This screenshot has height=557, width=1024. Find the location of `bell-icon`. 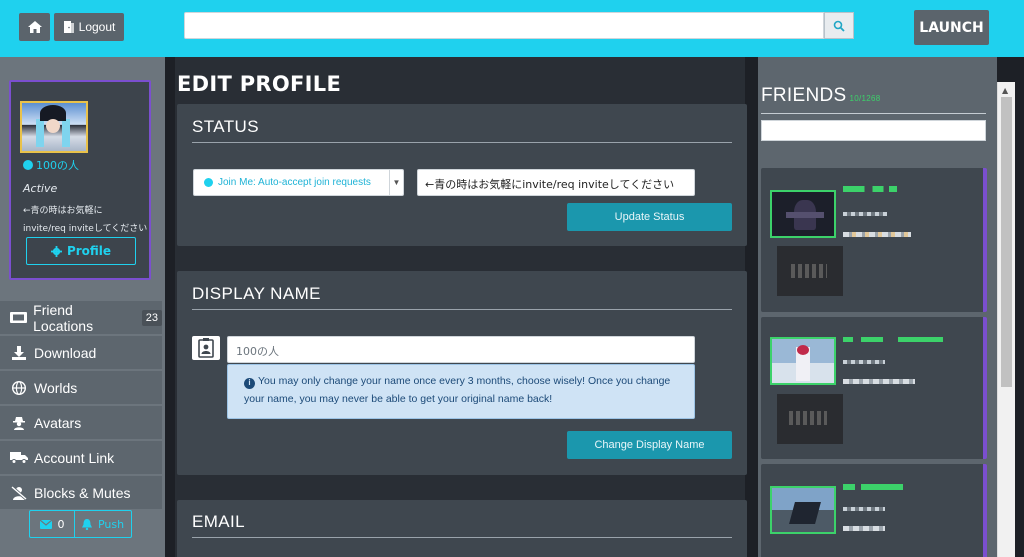

bell-icon is located at coordinates (86, 524).